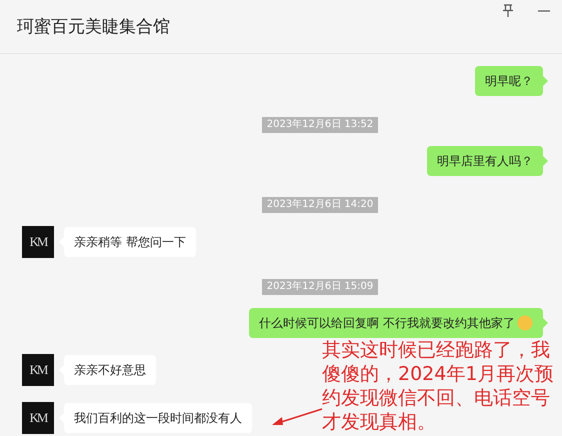 The height and width of the screenshot is (436, 562). What do you see at coordinates (93, 27) in the screenshot?
I see `window-title: 珂蜜百元美睫集合馆` at bounding box center [93, 27].